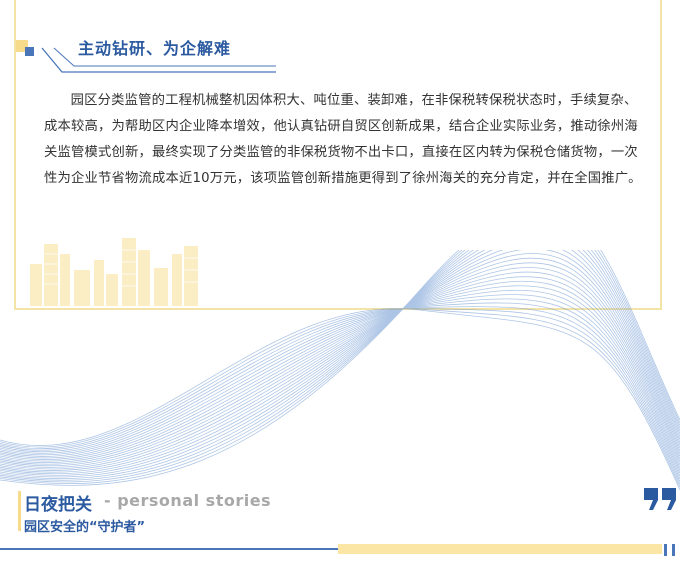  What do you see at coordinates (660, 499) in the screenshot?
I see `quote-icon` at bounding box center [660, 499].